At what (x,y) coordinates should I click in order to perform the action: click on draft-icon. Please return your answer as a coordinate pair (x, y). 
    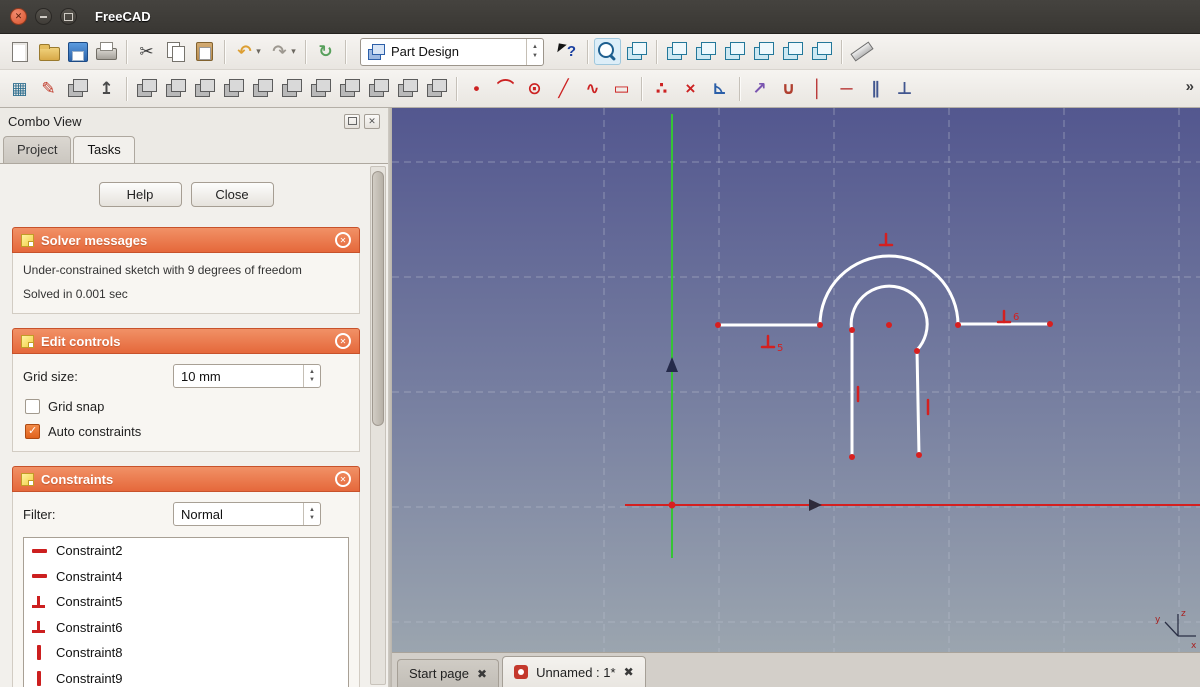
    Looking at the image, I should click on (407, 88).